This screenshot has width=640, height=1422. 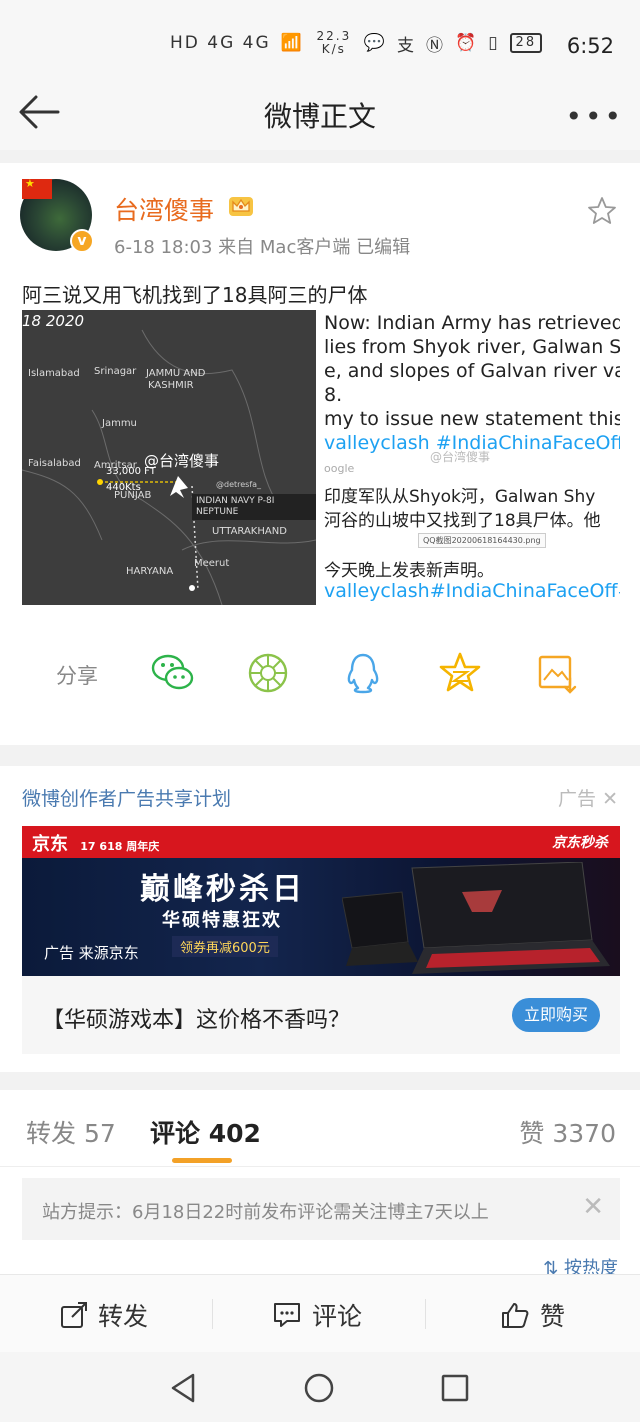 I want to click on flag-icon, so click(x=37, y=188).